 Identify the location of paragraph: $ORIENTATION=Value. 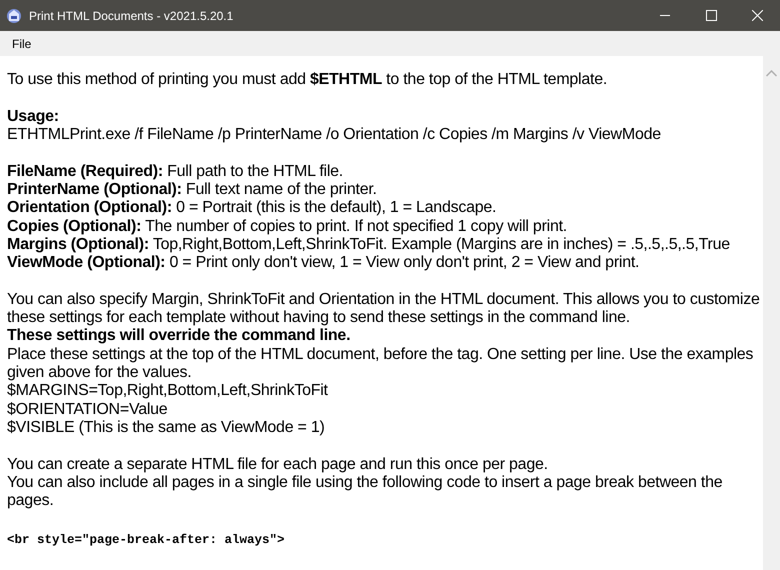
(87, 409).